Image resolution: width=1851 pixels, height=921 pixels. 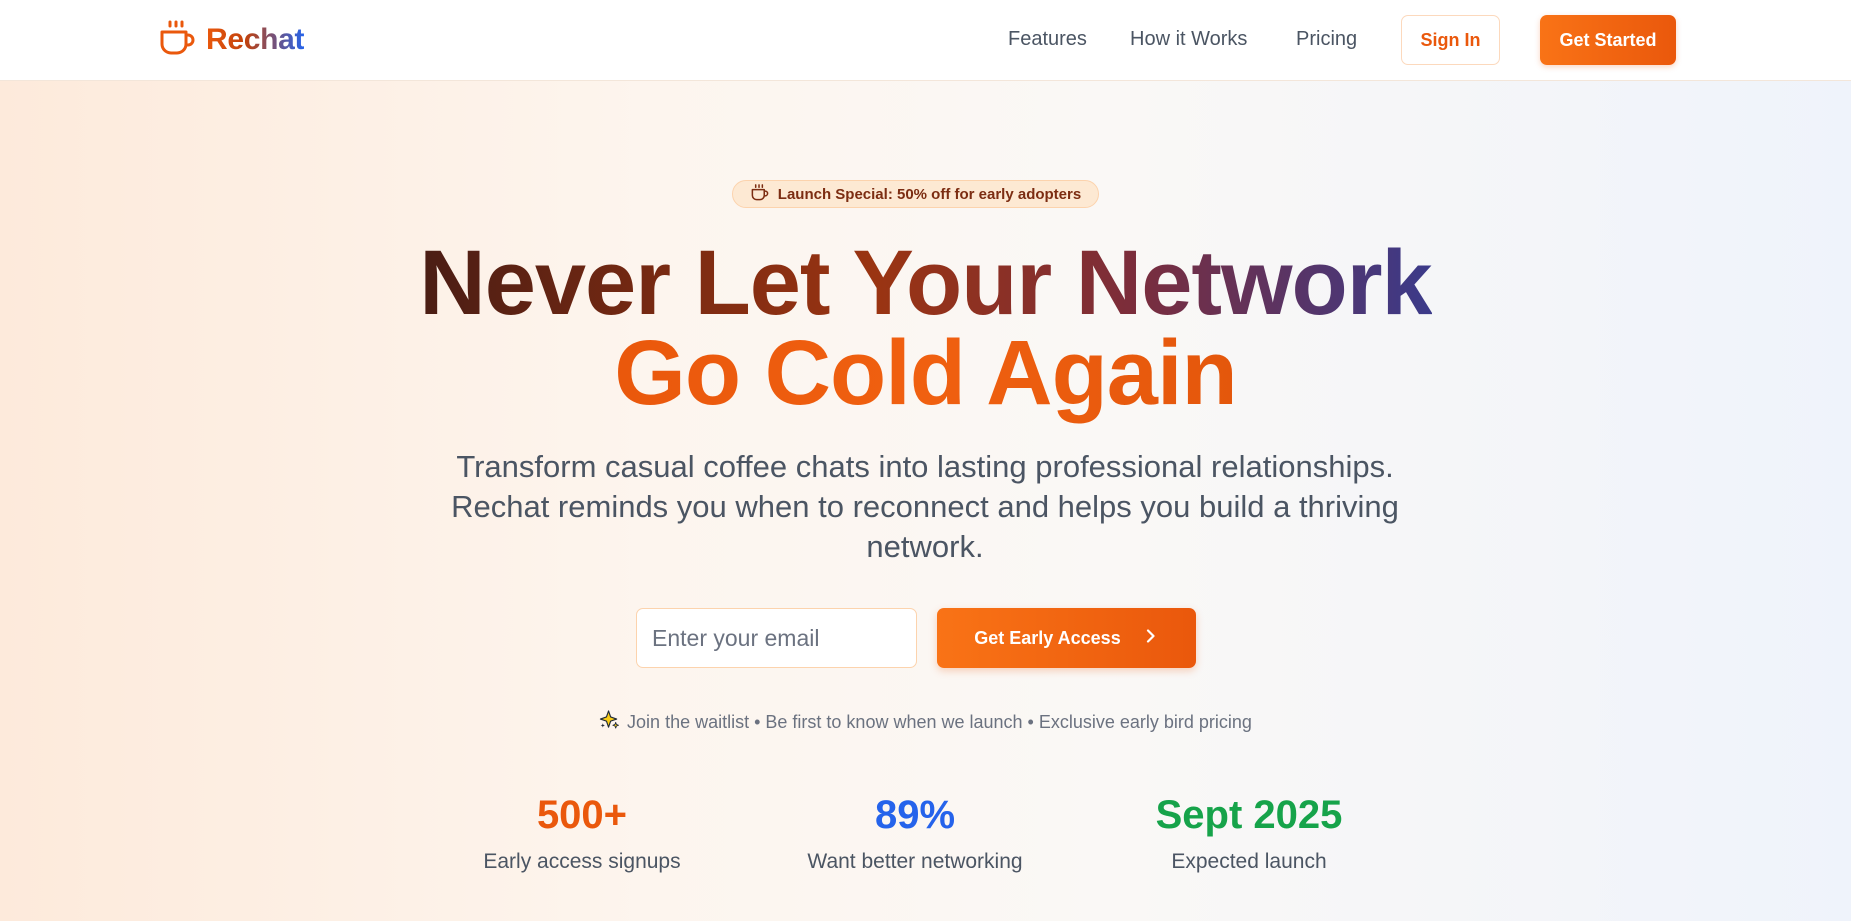 What do you see at coordinates (1249, 861) in the screenshot?
I see `stat-label: Expected launch` at bounding box center [1249, 861].